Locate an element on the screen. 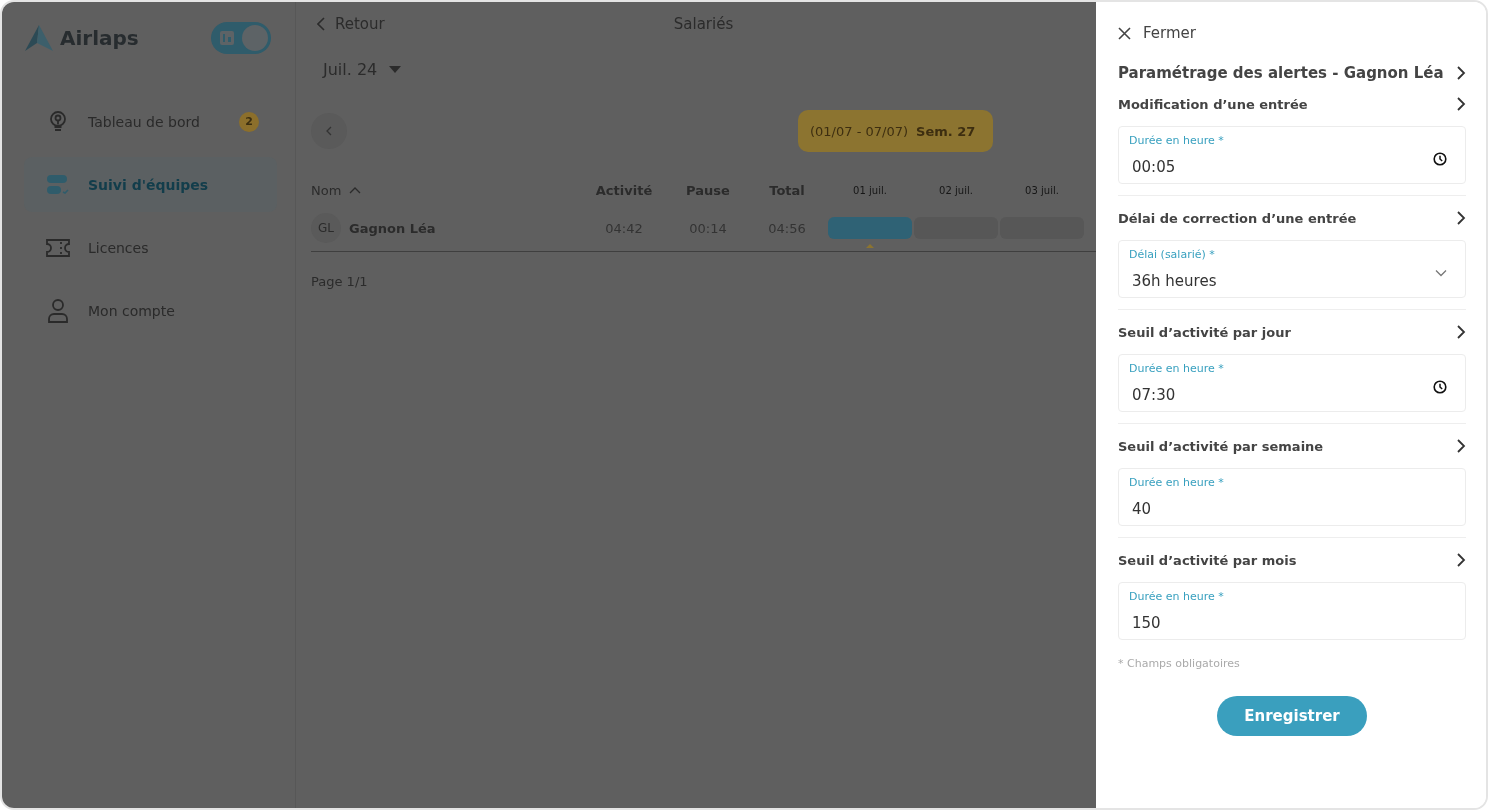  week-selector: (01/07 - 07/07) Sem. 27 is located at coordinates (896, 131).